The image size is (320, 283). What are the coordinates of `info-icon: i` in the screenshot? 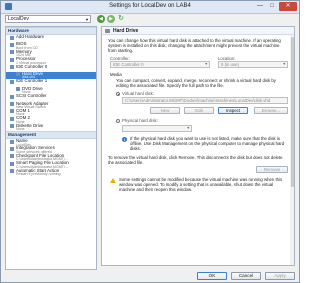 It's located at (124, 139).